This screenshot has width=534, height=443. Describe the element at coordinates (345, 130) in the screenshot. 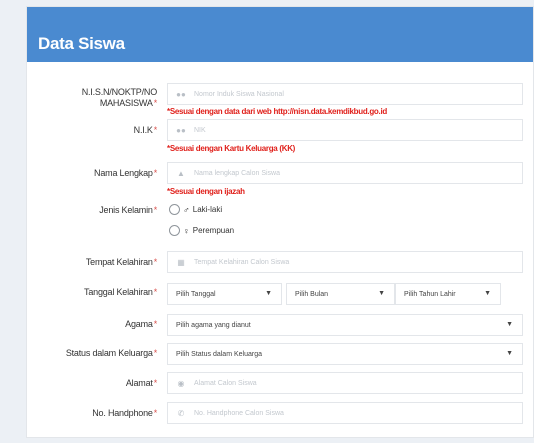

I see `nik-input: ●● NIK` at that location.